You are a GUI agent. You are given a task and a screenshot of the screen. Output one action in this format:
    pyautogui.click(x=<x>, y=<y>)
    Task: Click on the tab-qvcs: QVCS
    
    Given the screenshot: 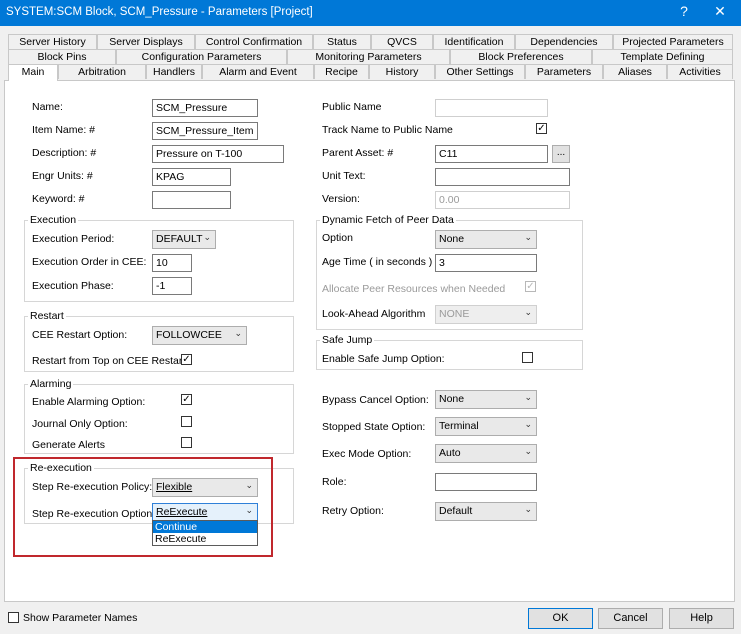 What is the action you would take?
    pyautogui.click(x=402, y=41)
    